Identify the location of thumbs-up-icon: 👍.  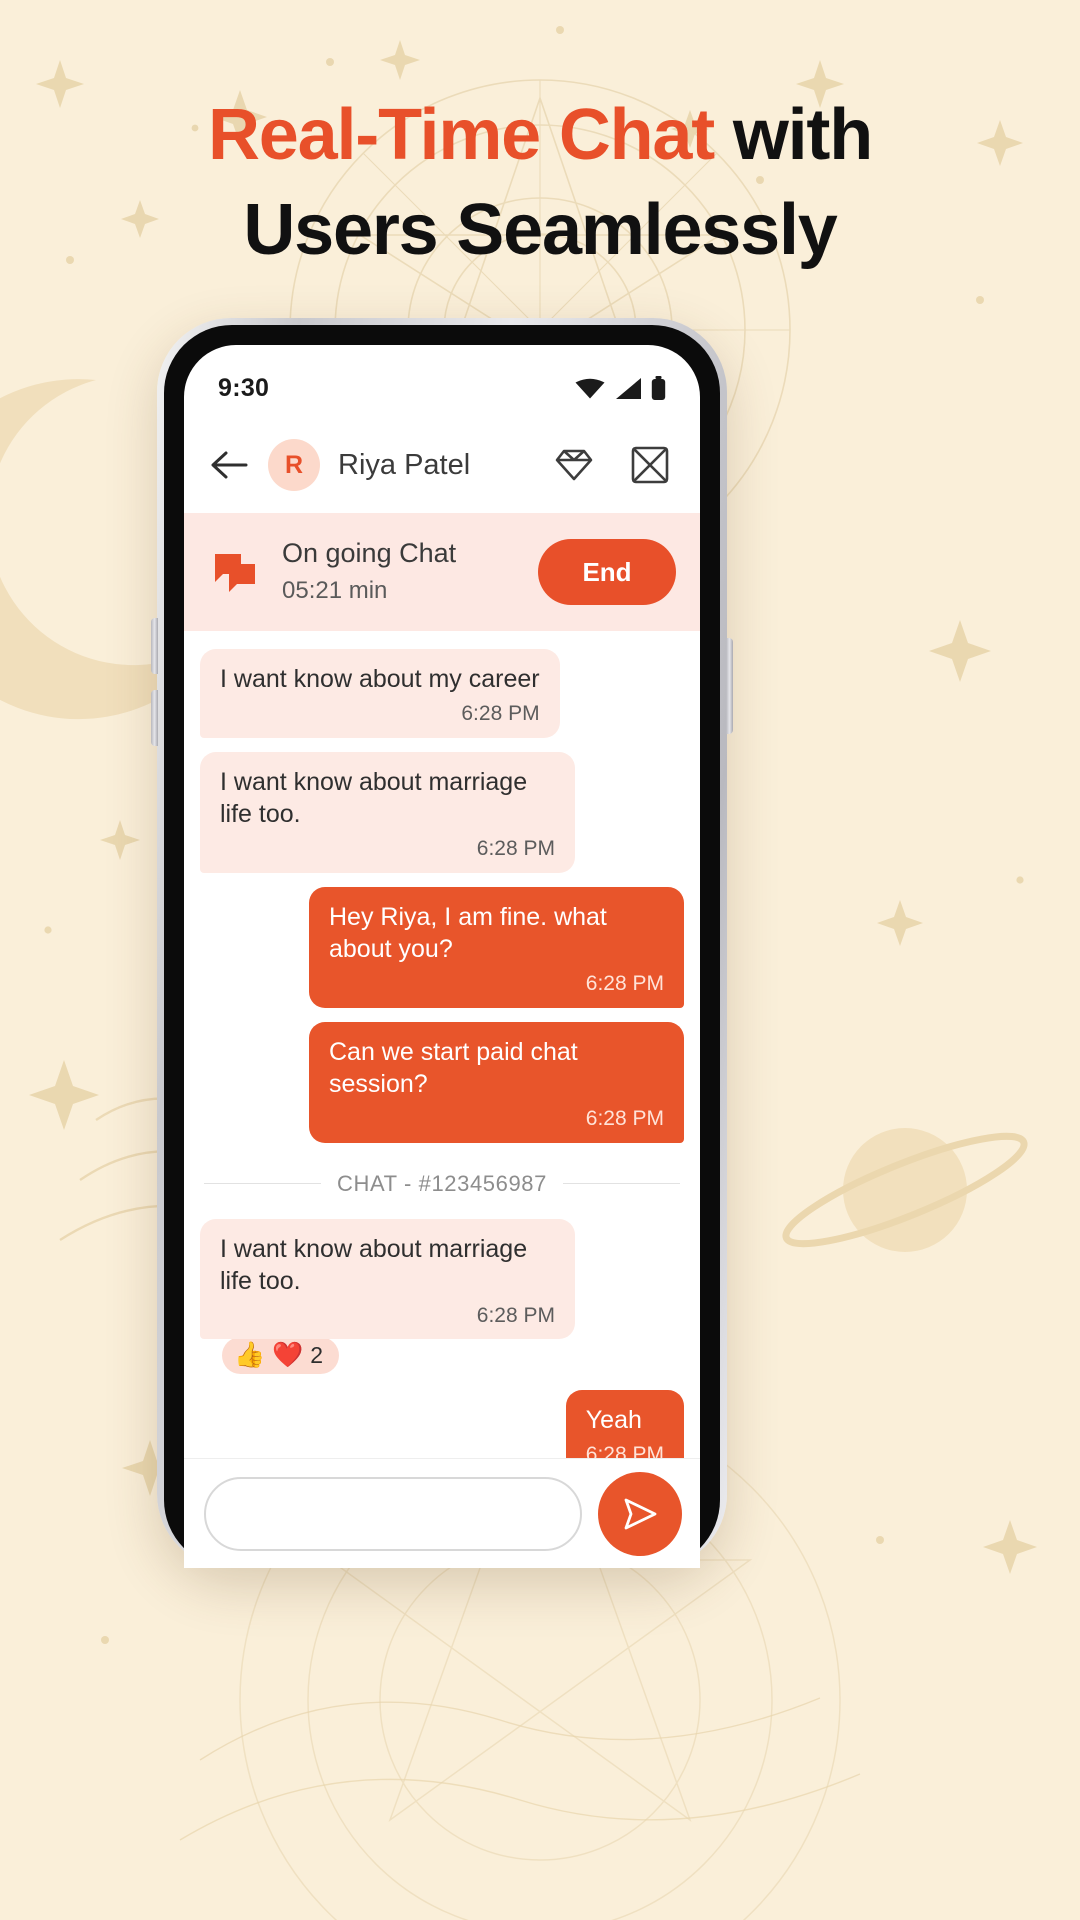
(250, 1355).